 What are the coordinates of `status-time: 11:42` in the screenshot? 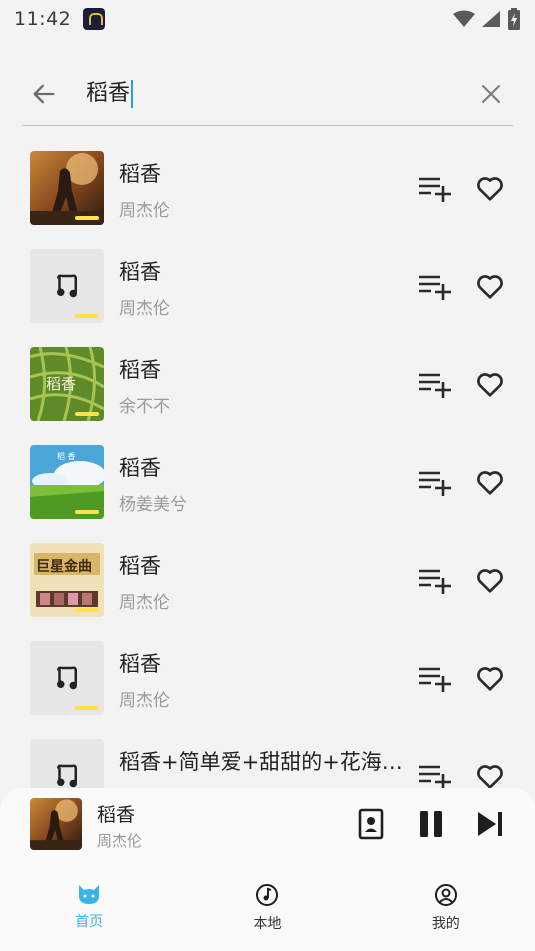 It's located at (43, 19).